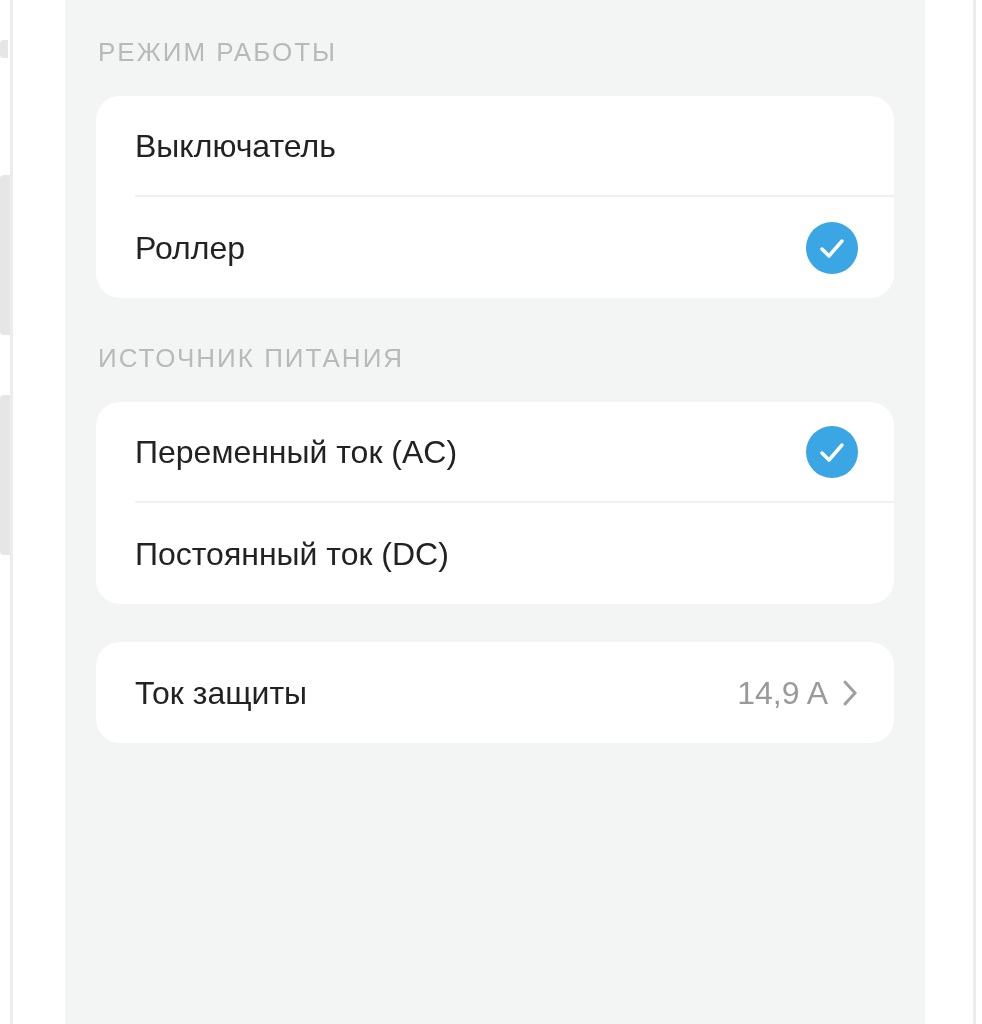 The height and width of the screenshot is (1024, 982). Describe the element at coordinates (514, 146) in the screenshot. I see `list-row: Выключатель` at that location.